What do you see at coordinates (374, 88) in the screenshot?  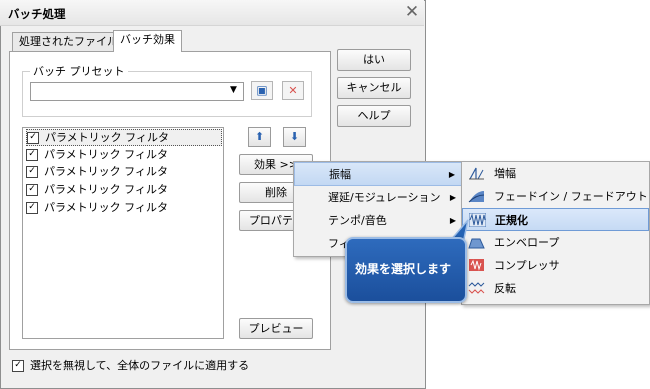 I see `cancel-button: キャンセル` at bounding box center [374, 88].